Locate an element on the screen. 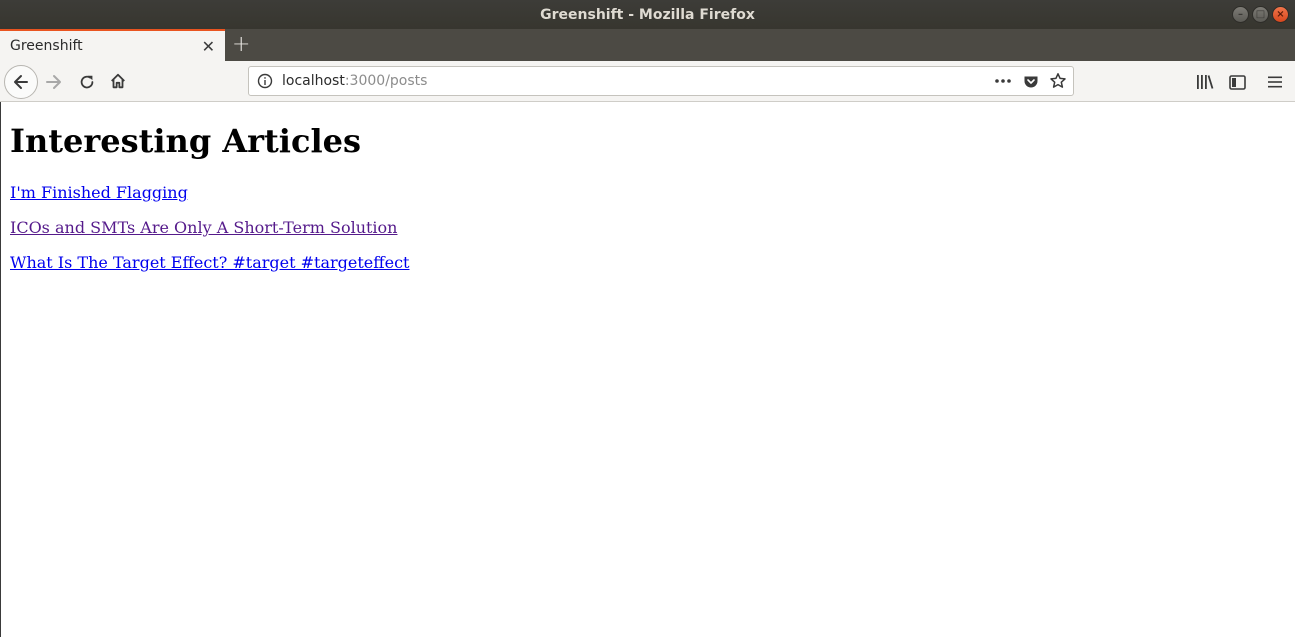 The image size is (1295, 637). home-icon is located at coordinates (118, 81).